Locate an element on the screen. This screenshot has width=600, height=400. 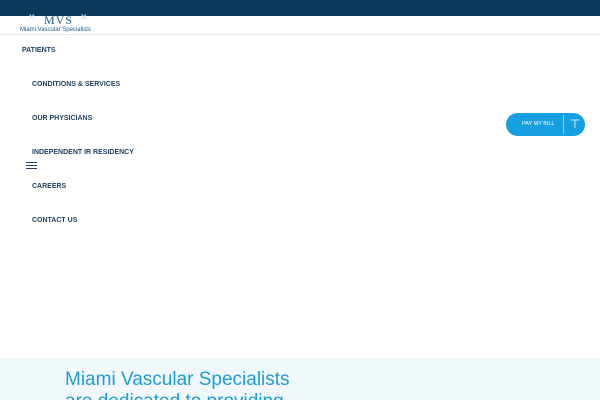
nav-item-our-physicians: OUR PHYSICIANS is located at coordinates (62, 118).